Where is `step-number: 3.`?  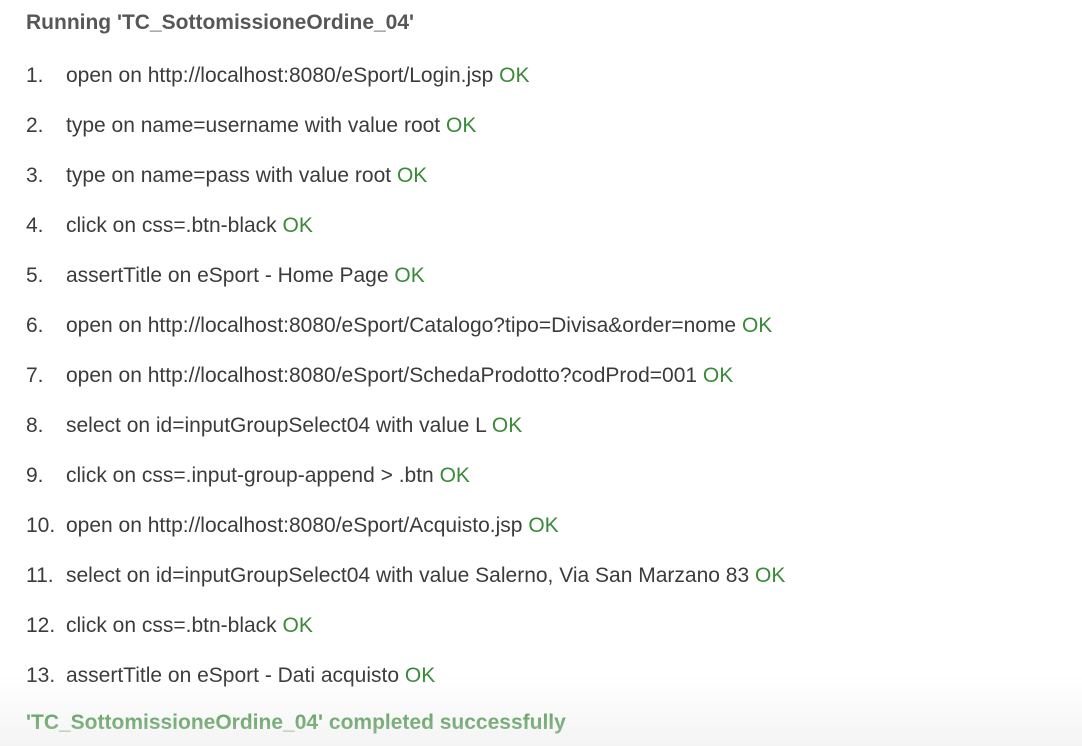
step-number: 3. is located at coordinates (35, 175).